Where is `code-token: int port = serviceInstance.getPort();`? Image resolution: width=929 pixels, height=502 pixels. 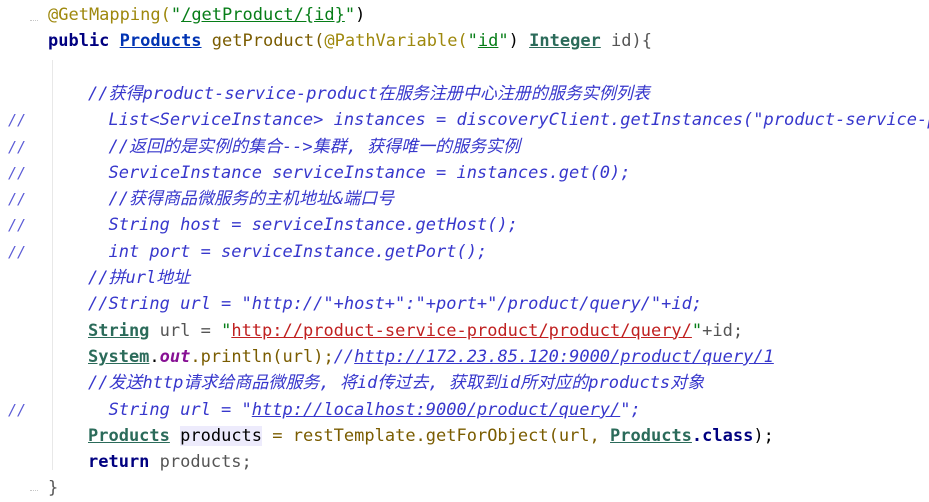 code-token: int port = serviceInstance.getPort(); is located at coordinates (288, 251).